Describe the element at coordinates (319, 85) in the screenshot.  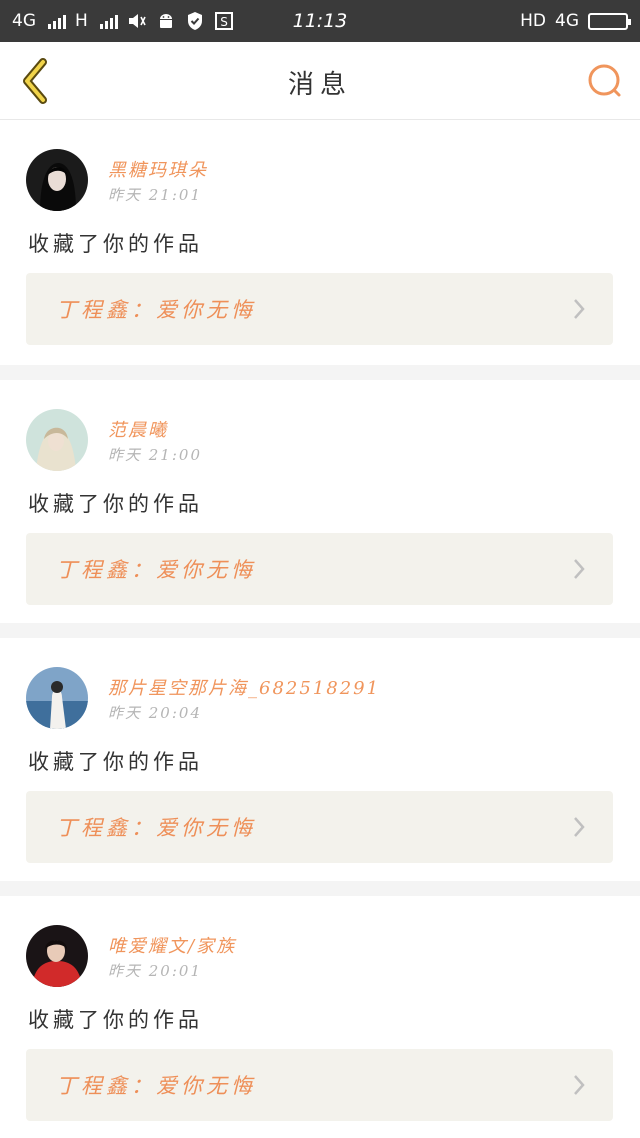
I see `page-title: 消息` at that location.